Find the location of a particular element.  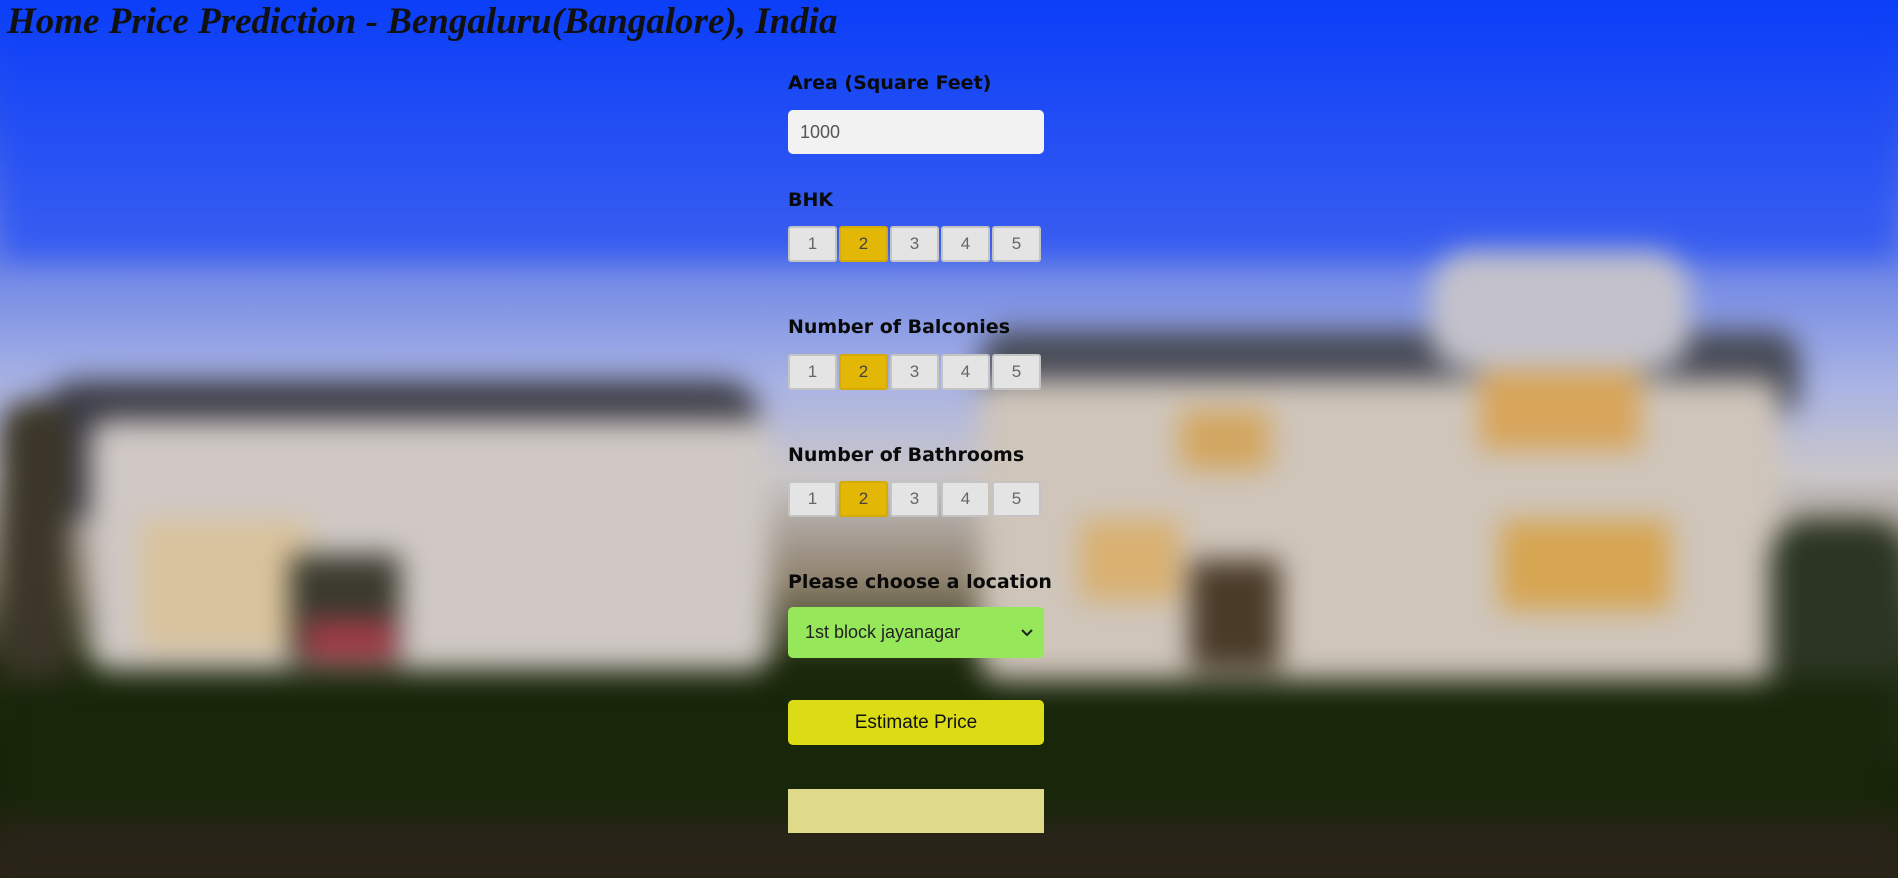

balconies-options: 12345 is located at coordinates (915, 372).